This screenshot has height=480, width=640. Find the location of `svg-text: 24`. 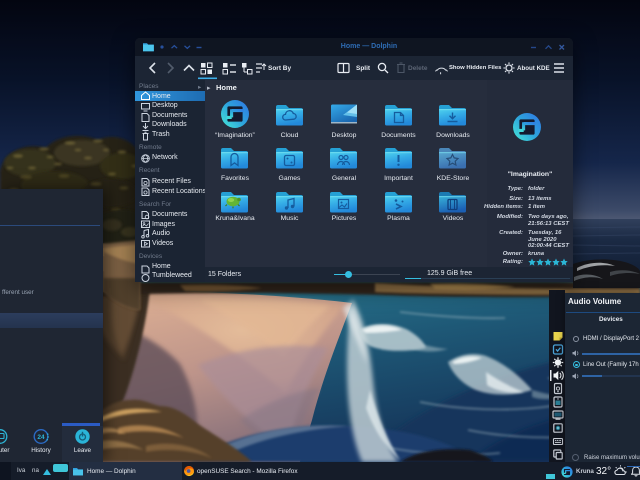

svg-text: 24 is located at coordinates (41, 437).